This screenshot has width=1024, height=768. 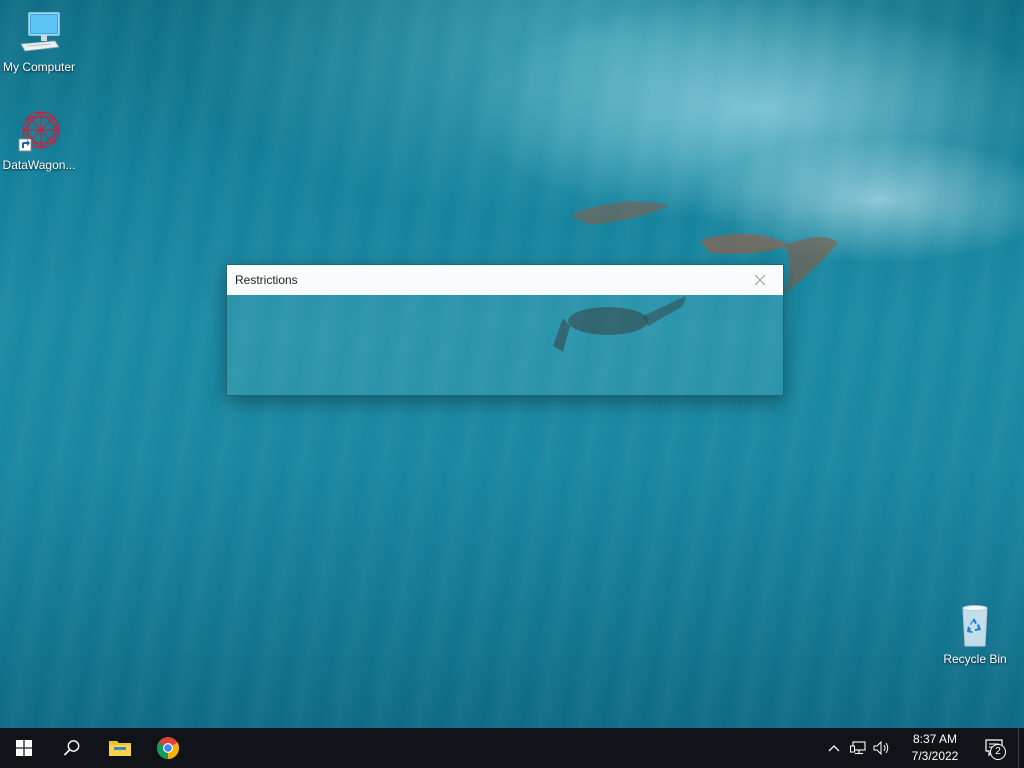 What do you see at coordinates (935, 748) in the screenshot?
I see `taskbar-clock: 8:37 AM 7/3/2022` at bounding box center [935, 748].